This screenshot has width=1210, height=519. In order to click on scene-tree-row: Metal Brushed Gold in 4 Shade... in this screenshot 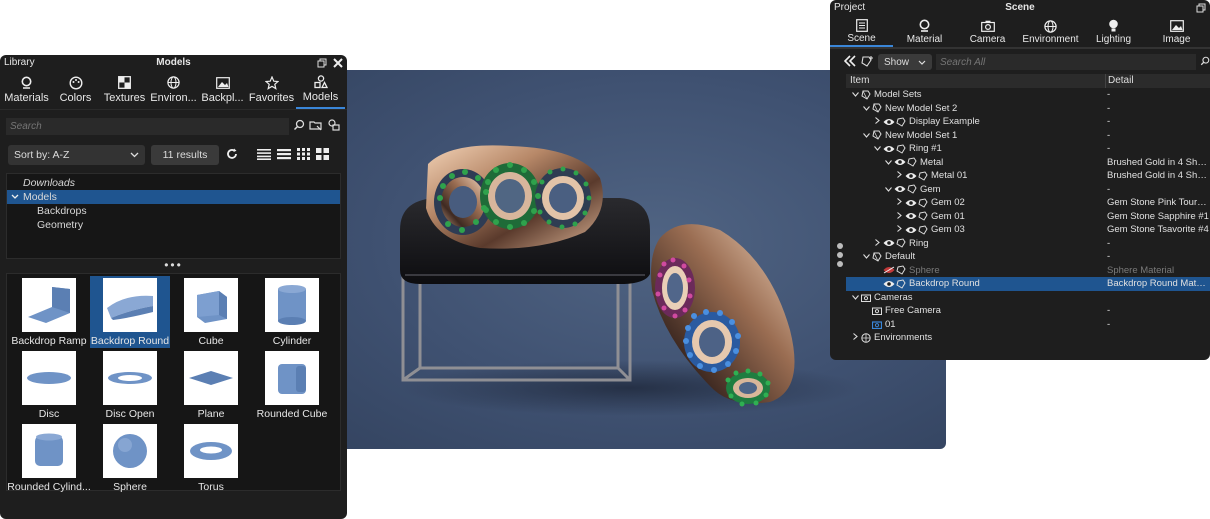, I will do `click(1028, 163)`.